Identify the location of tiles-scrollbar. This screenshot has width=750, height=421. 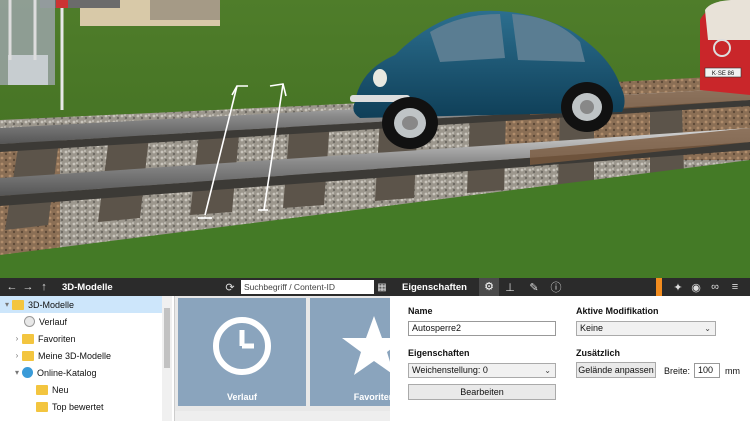
(282, 416).